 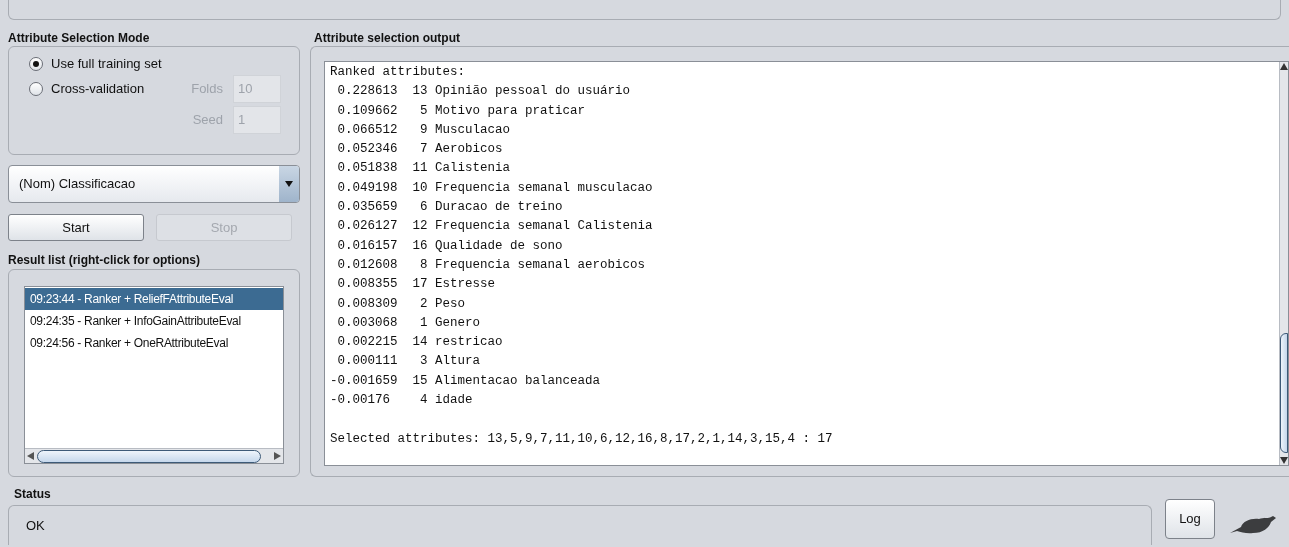 I want to click on scroll-left-icon, so click(x=31, y=456).